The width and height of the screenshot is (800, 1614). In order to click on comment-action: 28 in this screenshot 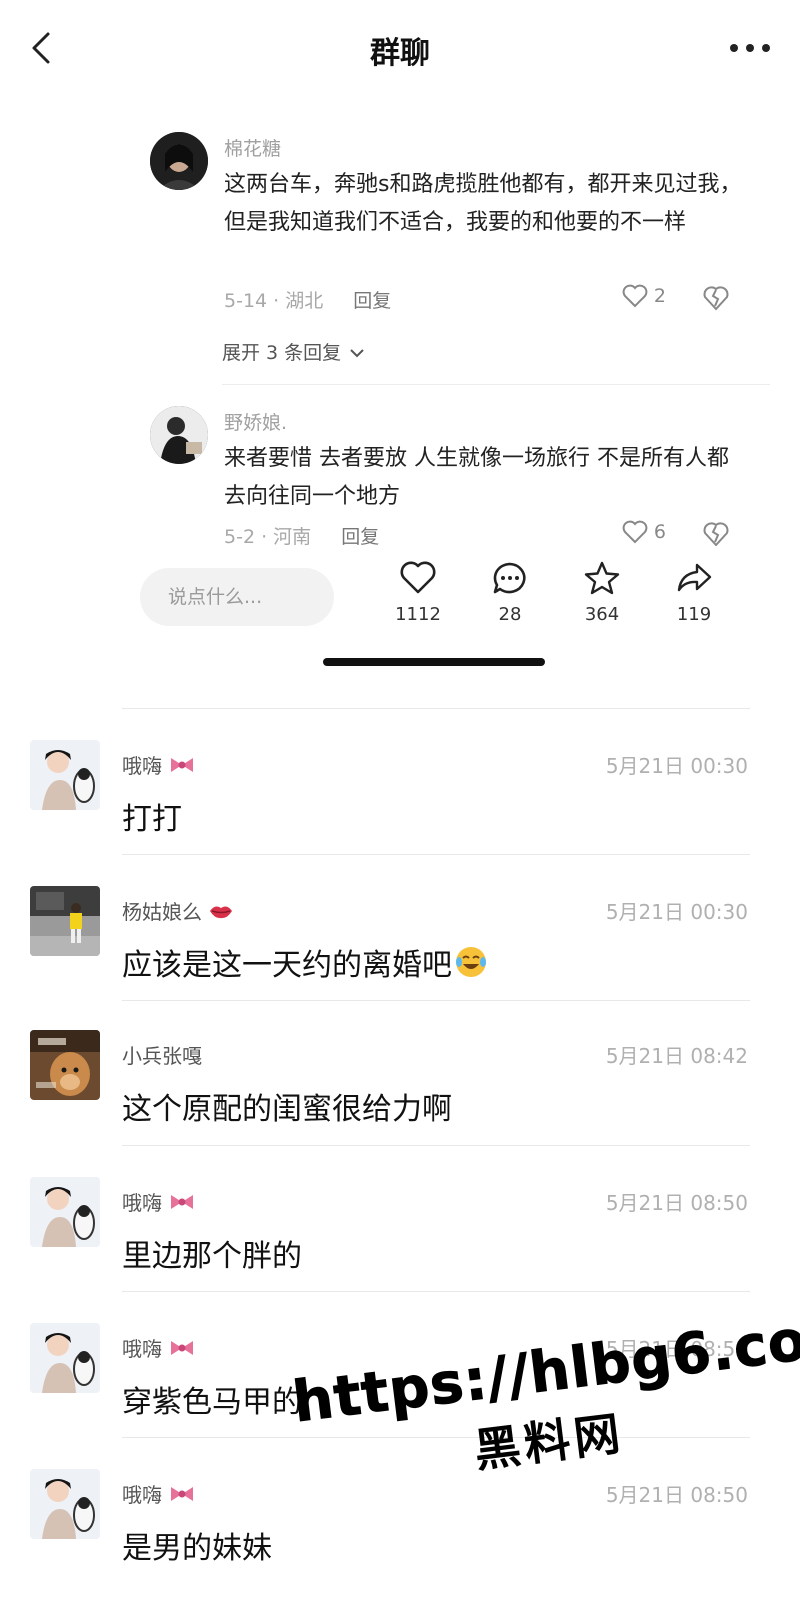, I will do `click(510, 592)`.